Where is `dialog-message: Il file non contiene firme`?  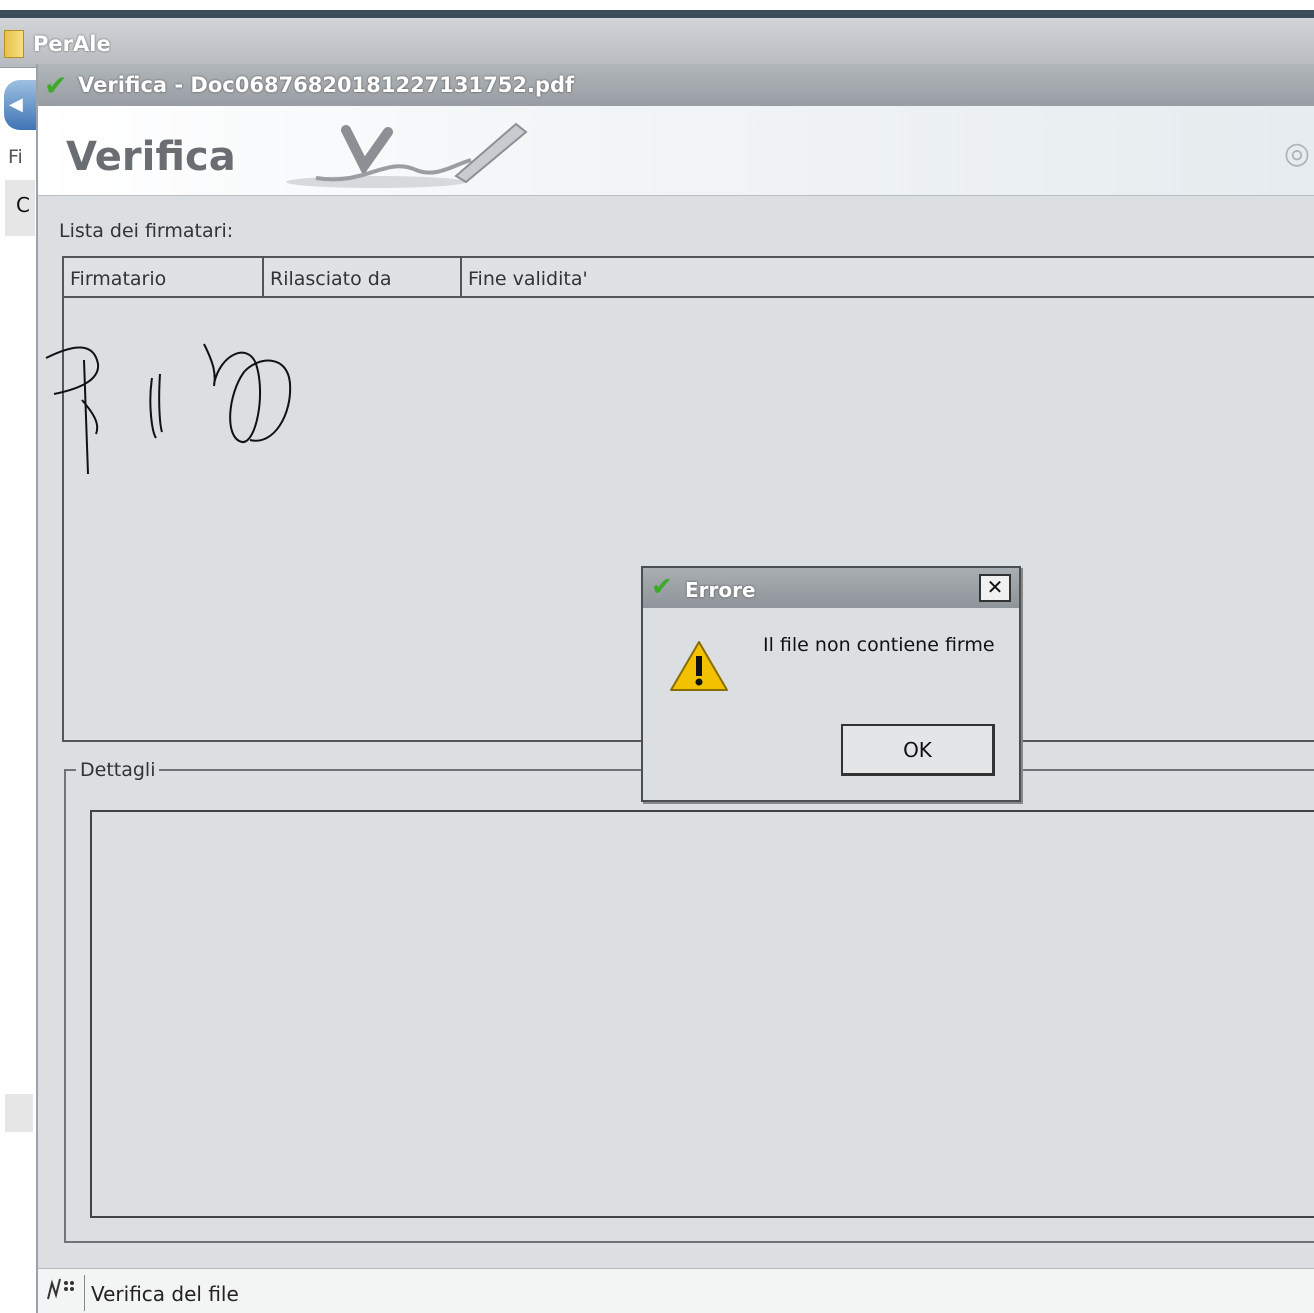 dialog-message: Il file non contiene firme is located at coordinates (879, 645).